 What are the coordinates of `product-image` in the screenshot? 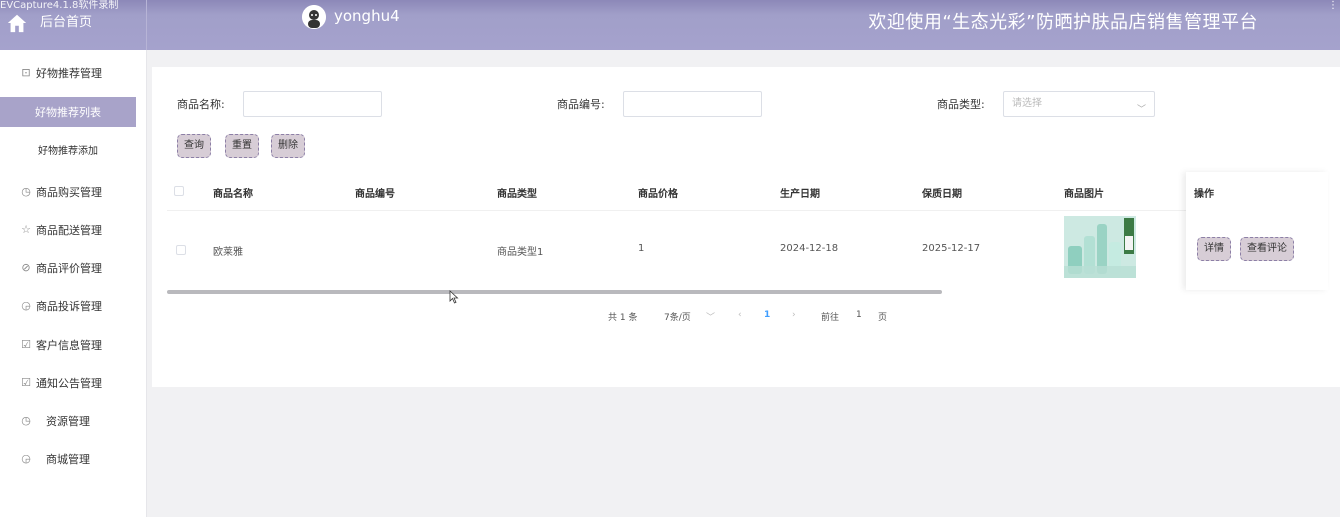 It's located at (1100, 247).